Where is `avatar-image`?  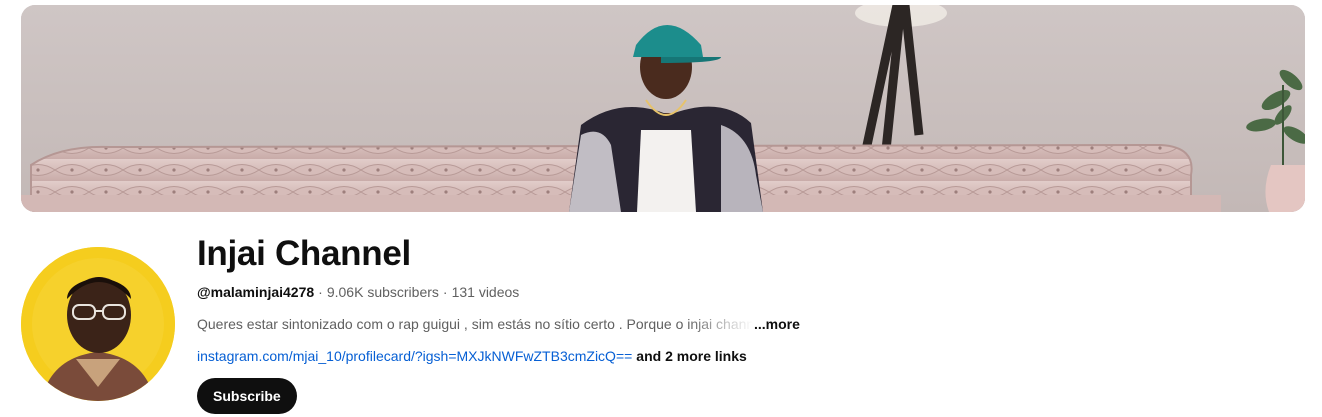 avatar-image is located at coordinates (98, 324).